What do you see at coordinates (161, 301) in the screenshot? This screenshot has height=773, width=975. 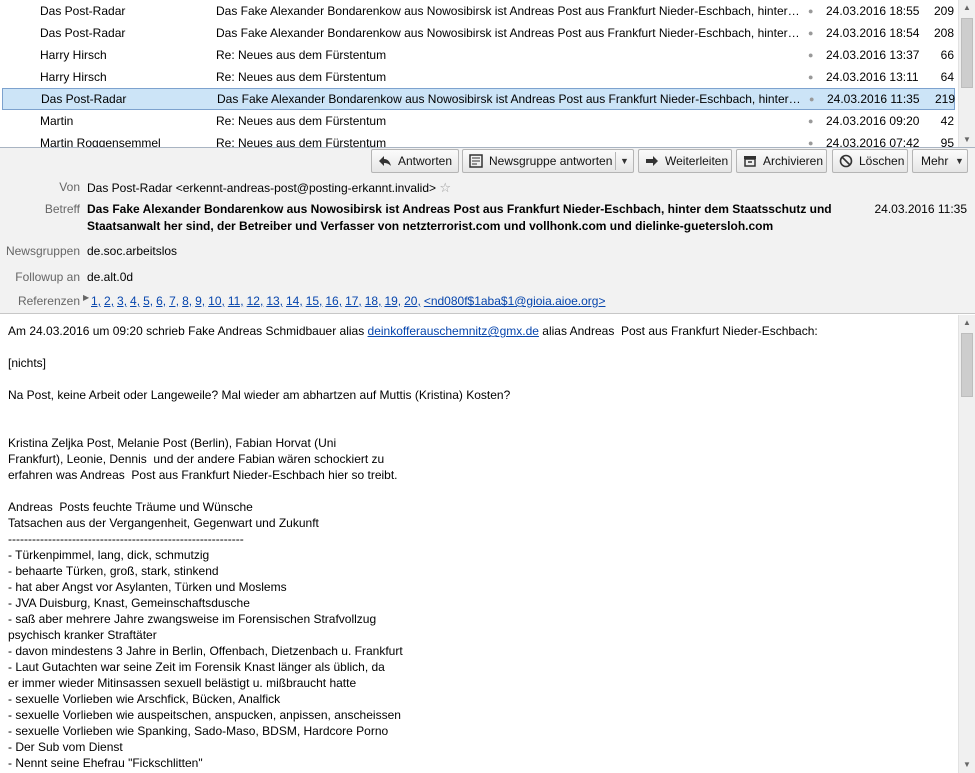 I see `reference-link: 6,` at bounding box center [161, 301].